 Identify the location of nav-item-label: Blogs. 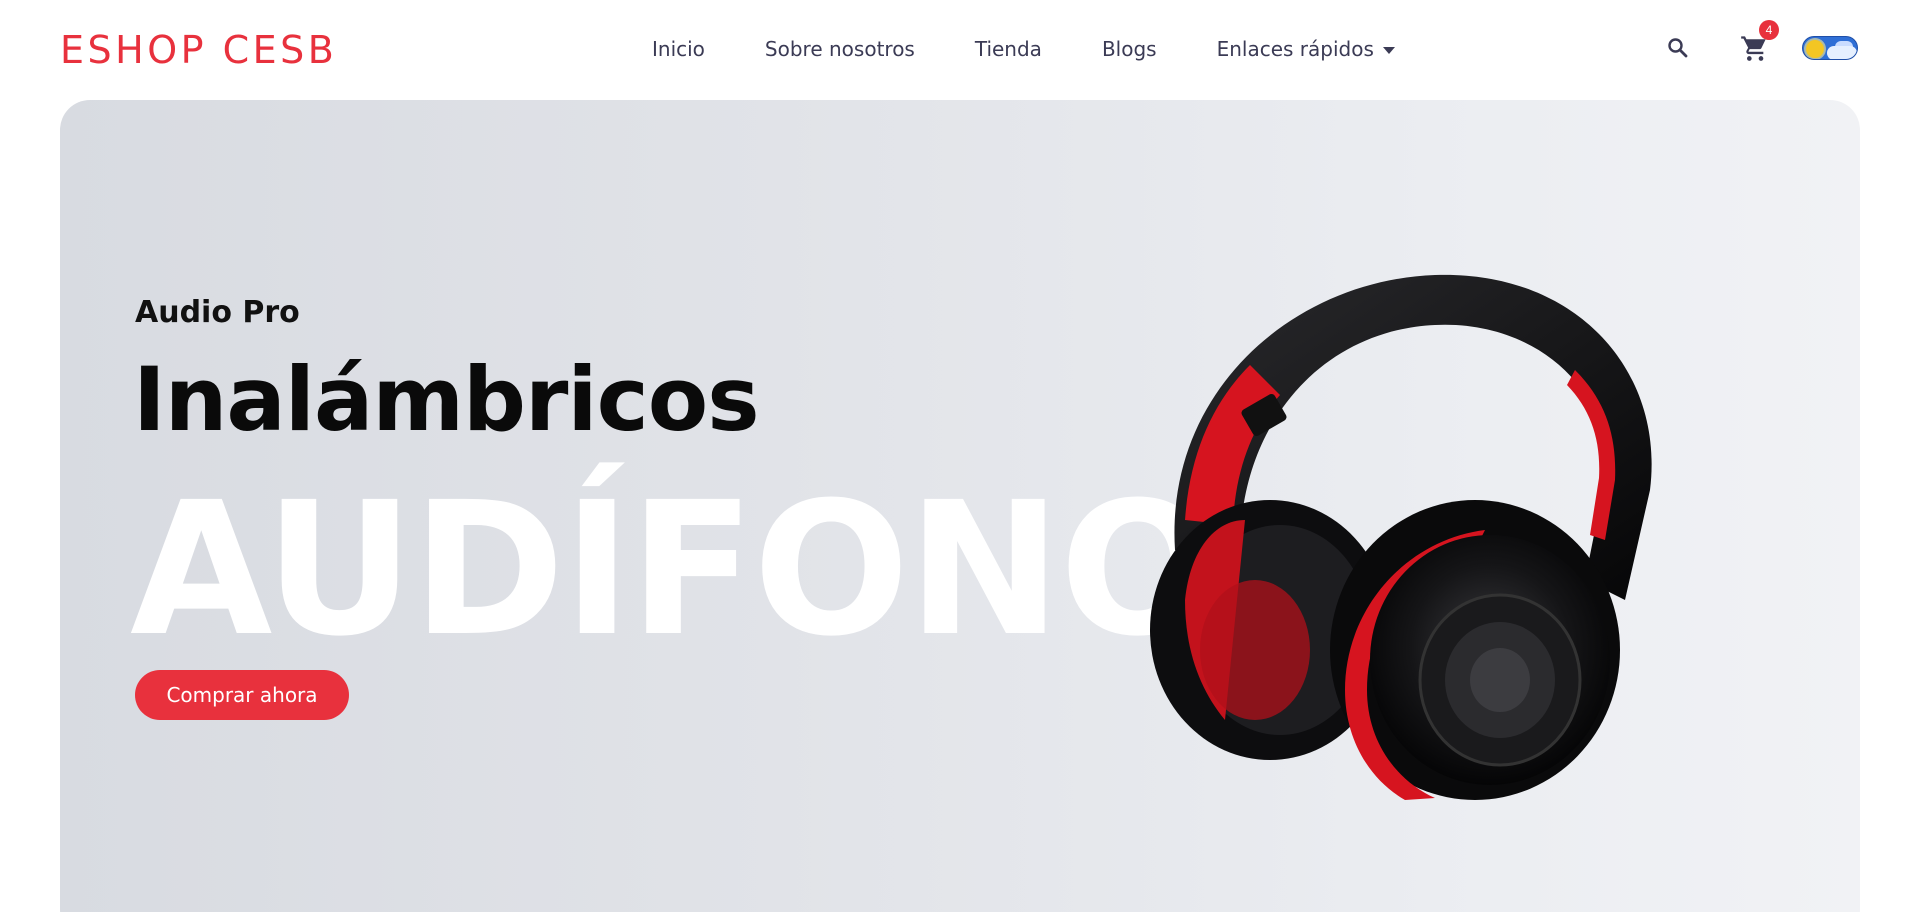
(1129, 49).